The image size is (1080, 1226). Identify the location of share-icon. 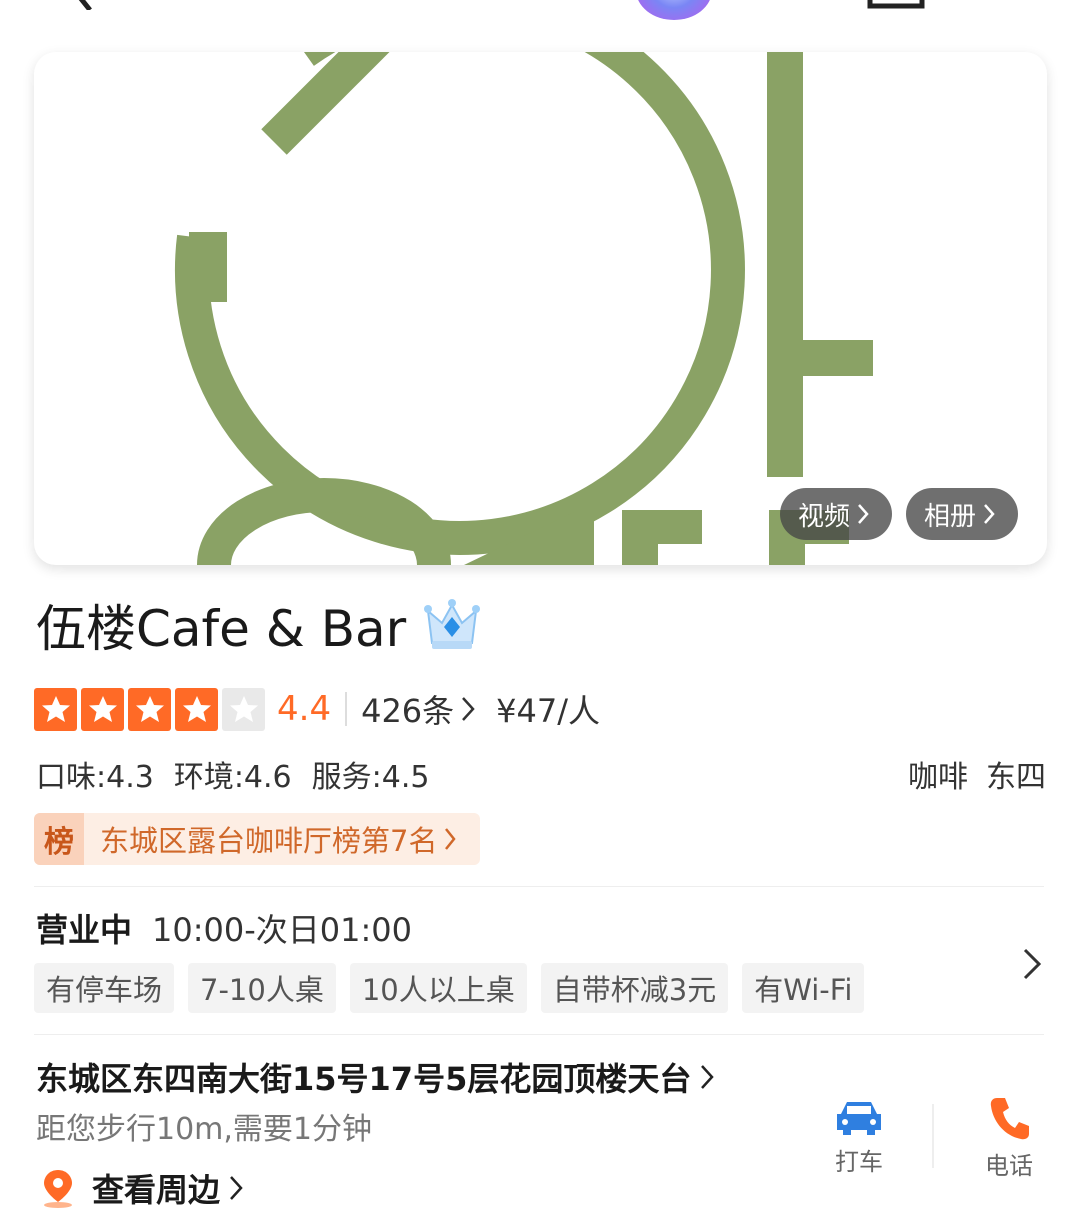
(896, 5).